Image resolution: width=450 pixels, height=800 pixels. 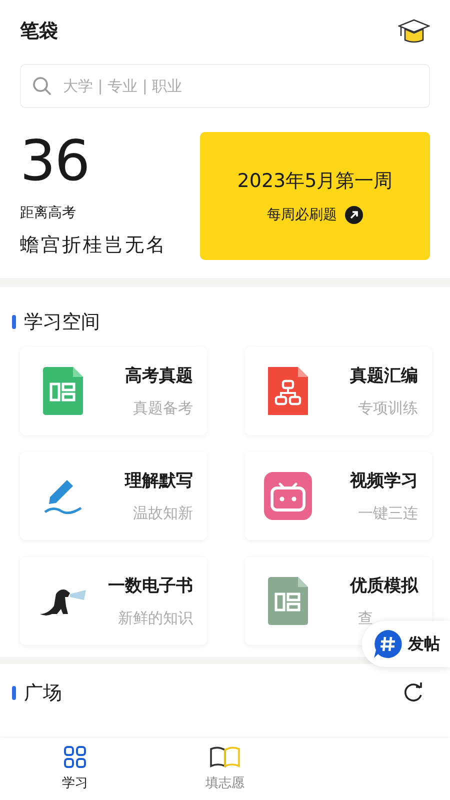 What do you see at coordinates (225, 769) in the screenshot?
I see `nav-tab: 填志愿` at bounding box center [225, 769].